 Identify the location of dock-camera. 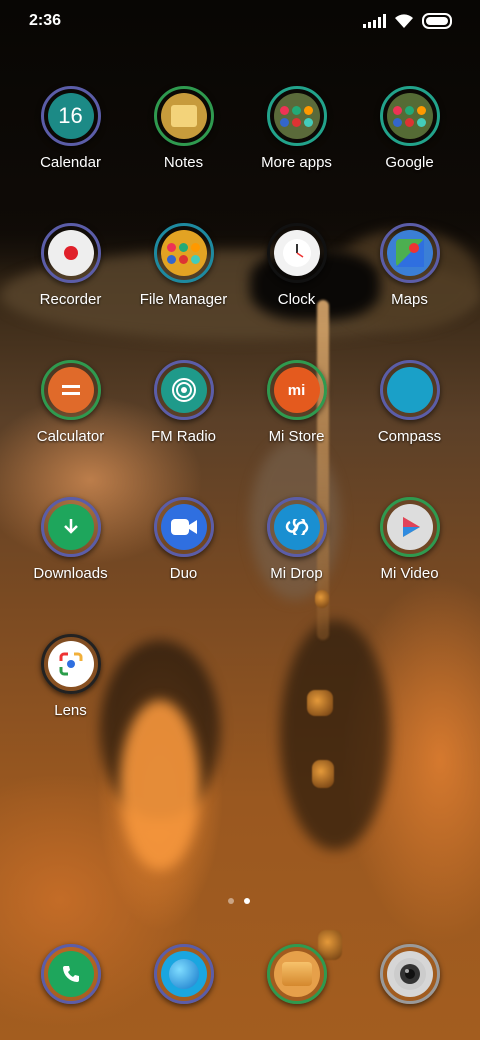
(409, 974).